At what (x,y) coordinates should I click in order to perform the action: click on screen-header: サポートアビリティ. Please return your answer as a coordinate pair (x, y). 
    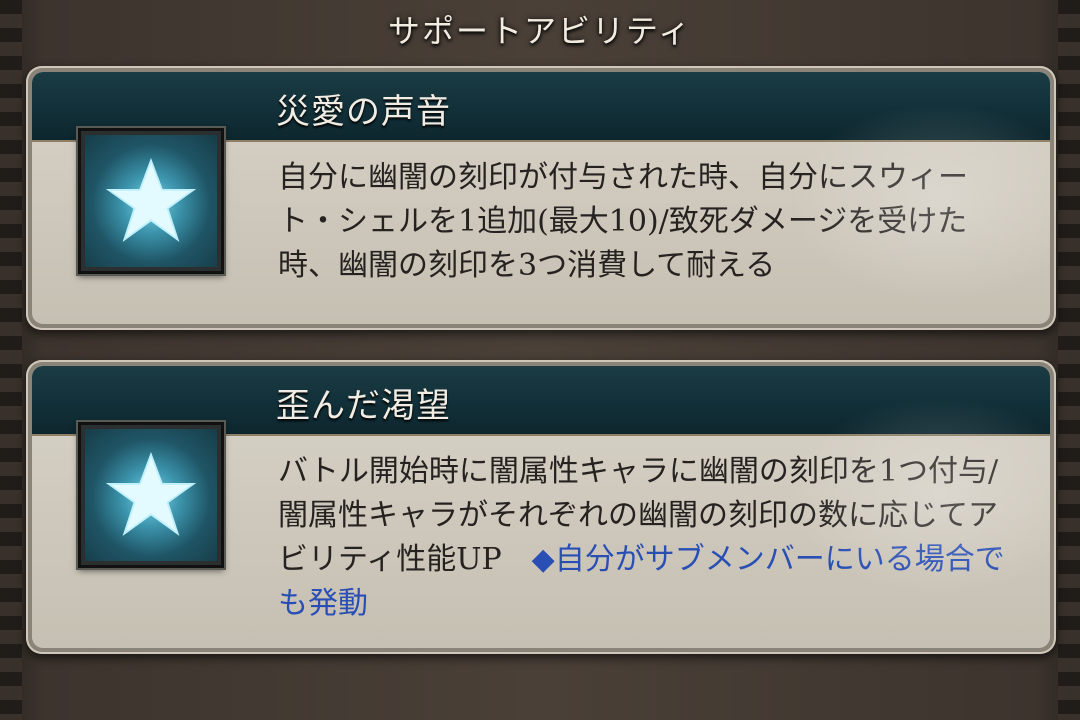
    Looking at the image, I should click on (540, 29).